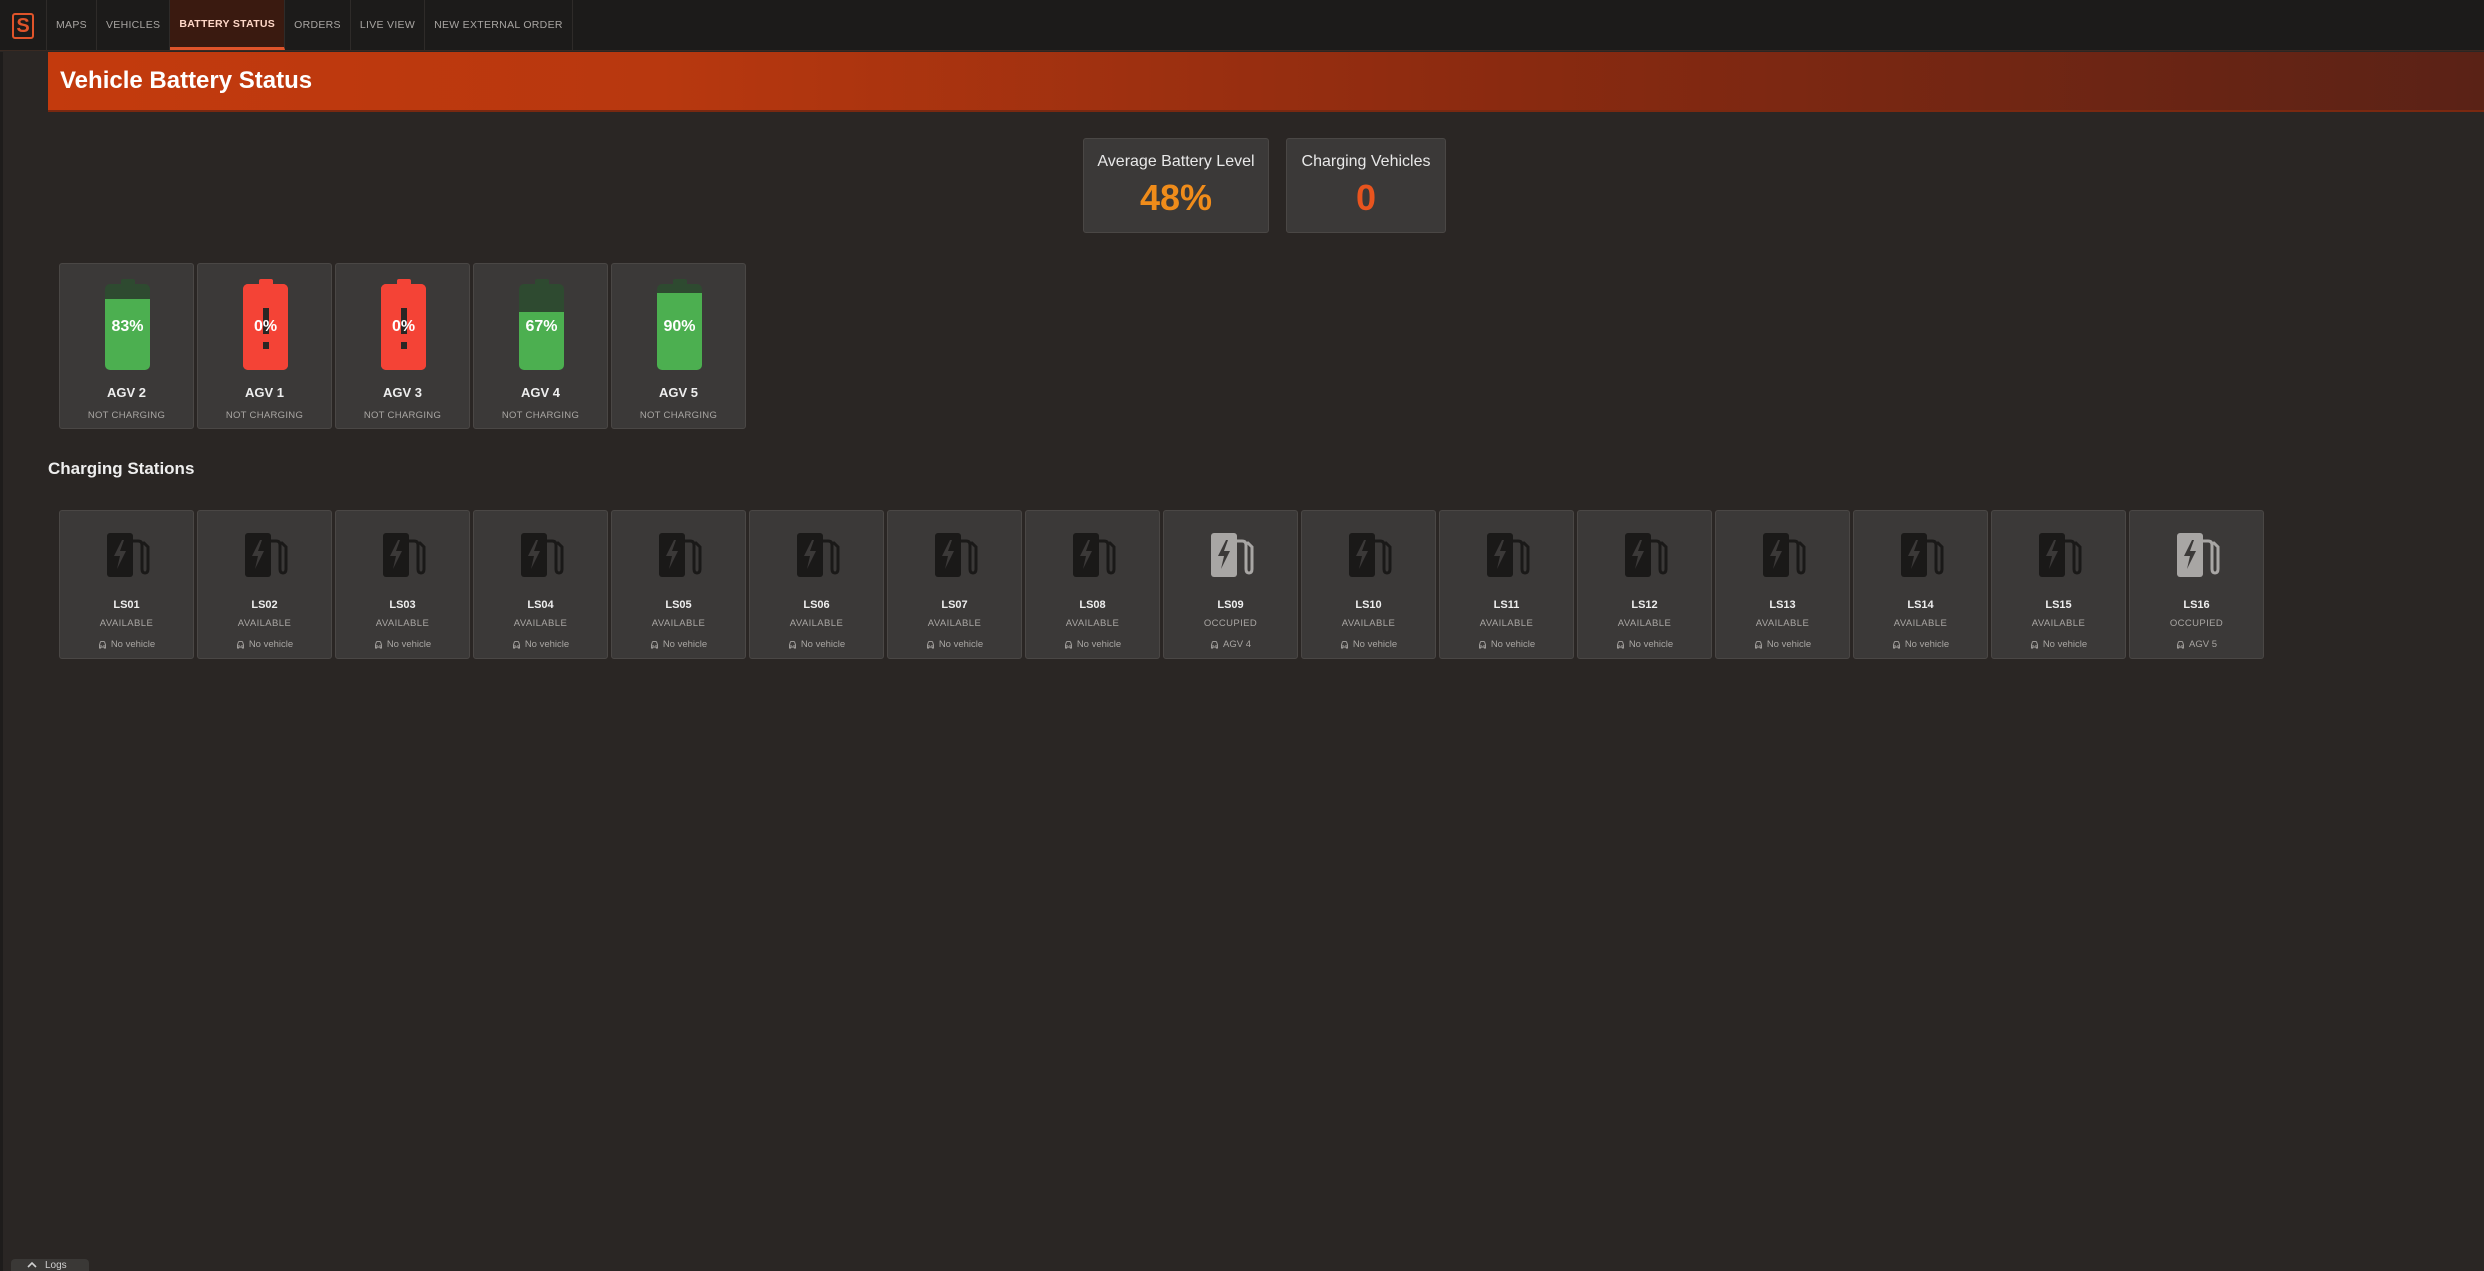  What do you see at coordinates (816, 605) in the screenshot?
I see `station-name: LS06` at bounding box center [816, 605].